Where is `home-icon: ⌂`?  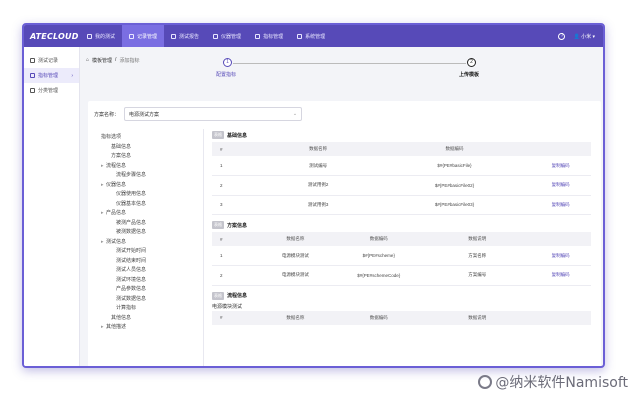 home-icon: ⌂ is located at coordinates (88, 60).